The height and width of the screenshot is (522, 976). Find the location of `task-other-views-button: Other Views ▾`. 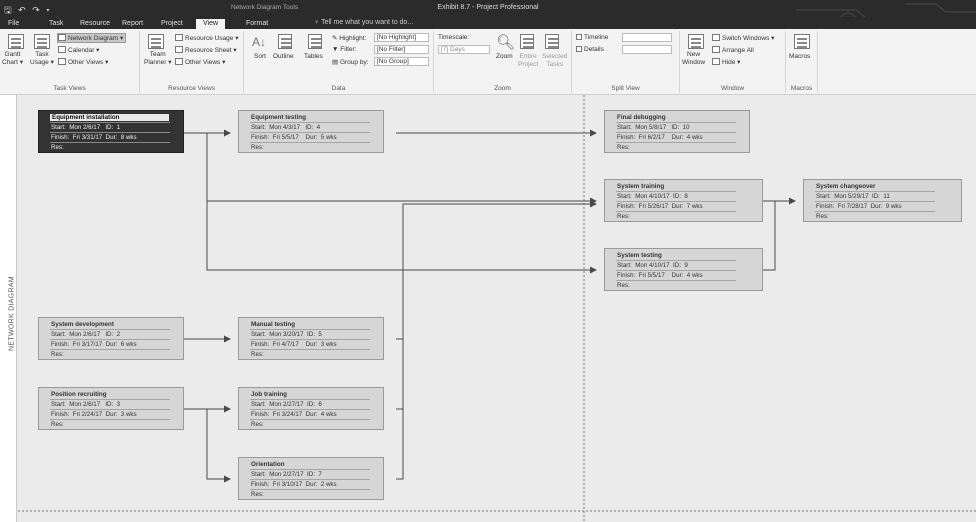

task-other-views-button: Other Views ▾ is located at coordinates (83, 62).